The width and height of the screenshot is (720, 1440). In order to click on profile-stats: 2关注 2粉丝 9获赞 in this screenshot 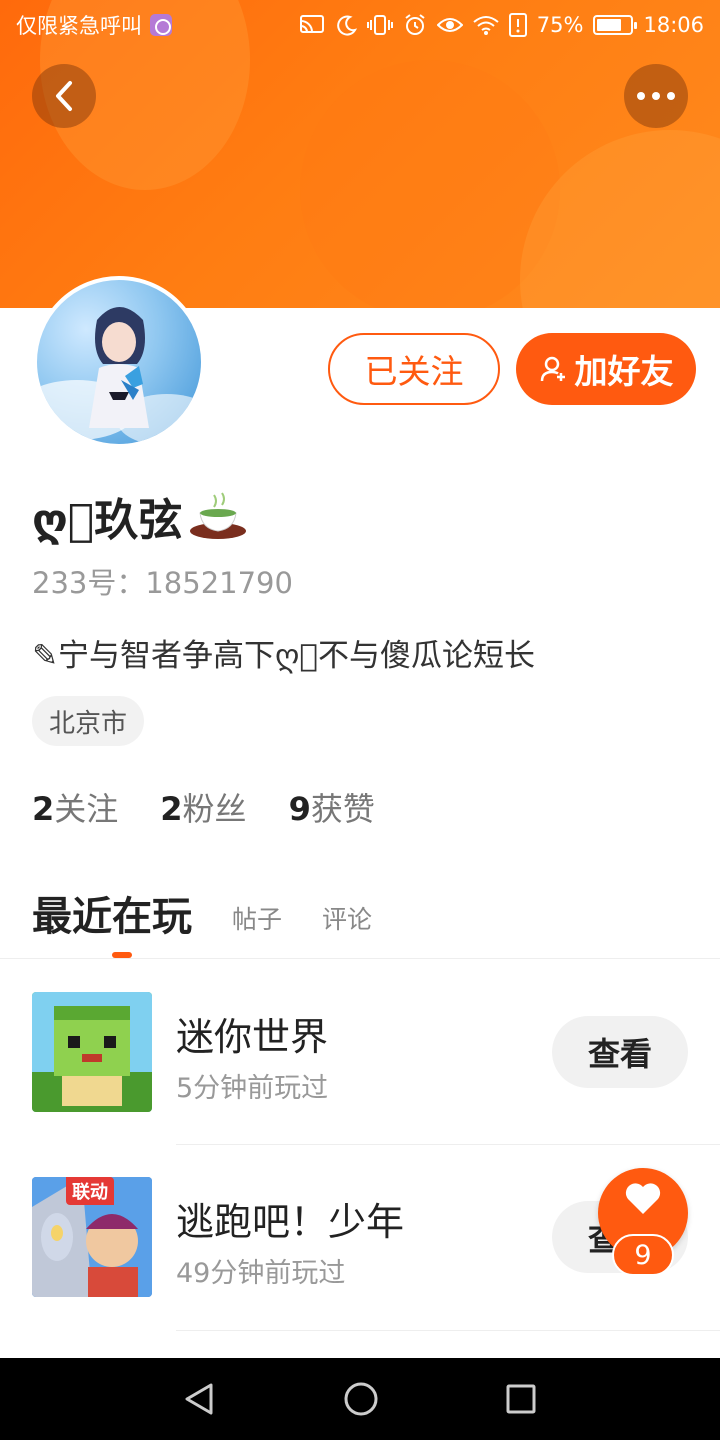, I will do `click(203, 807)`.